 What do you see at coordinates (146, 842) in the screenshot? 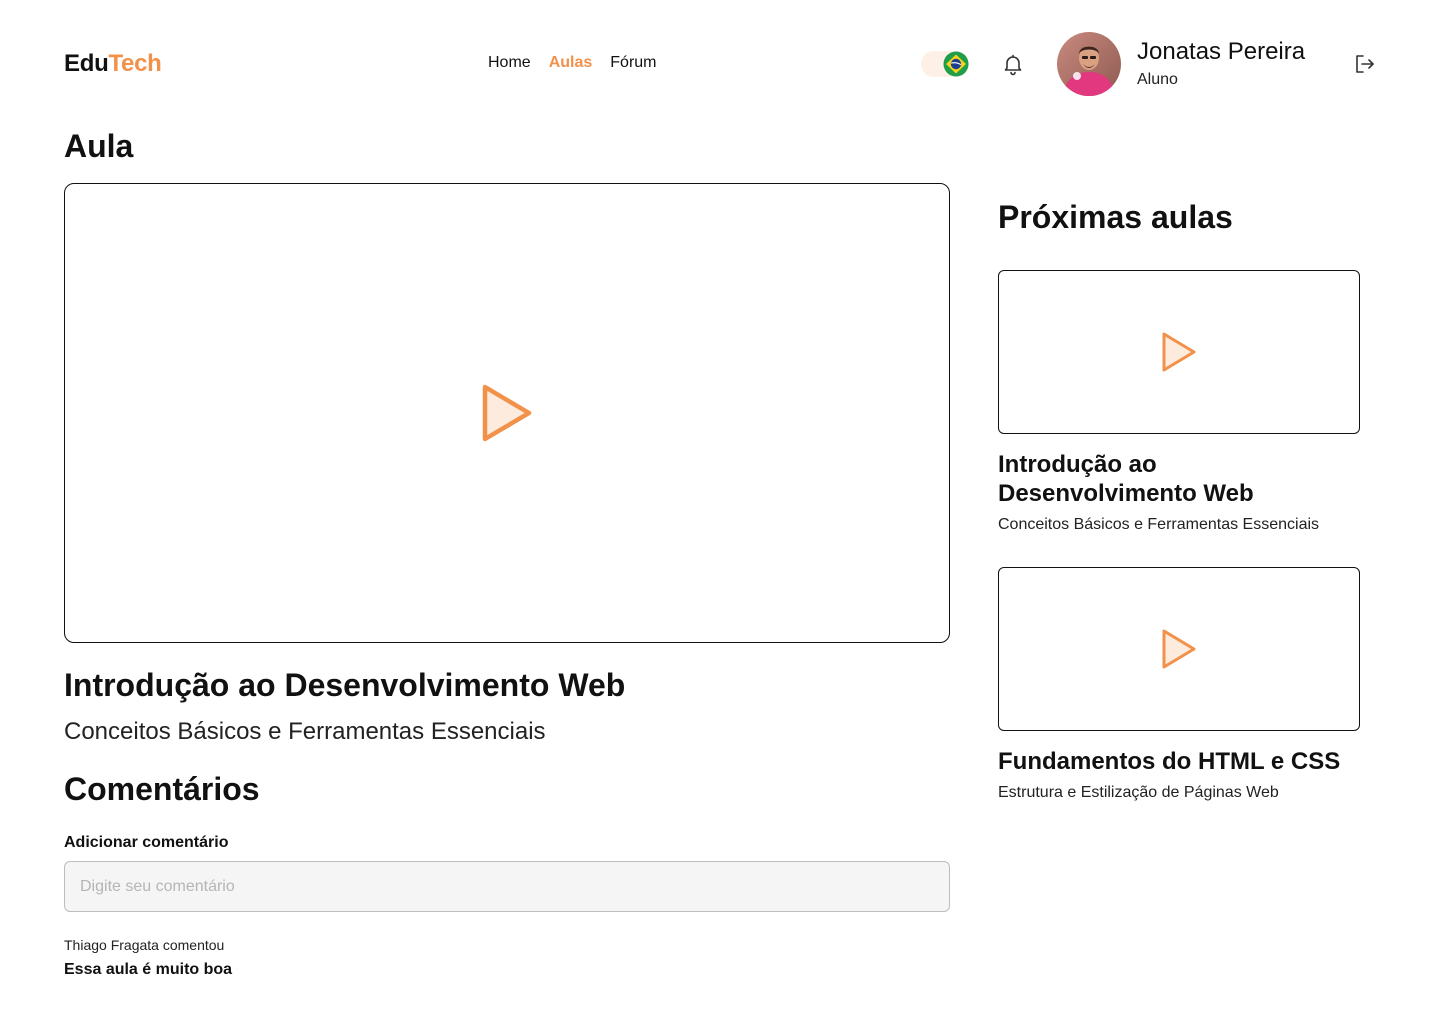
I see `add-comment-label: Adicionar comentário` at bounding box center [146, 842].